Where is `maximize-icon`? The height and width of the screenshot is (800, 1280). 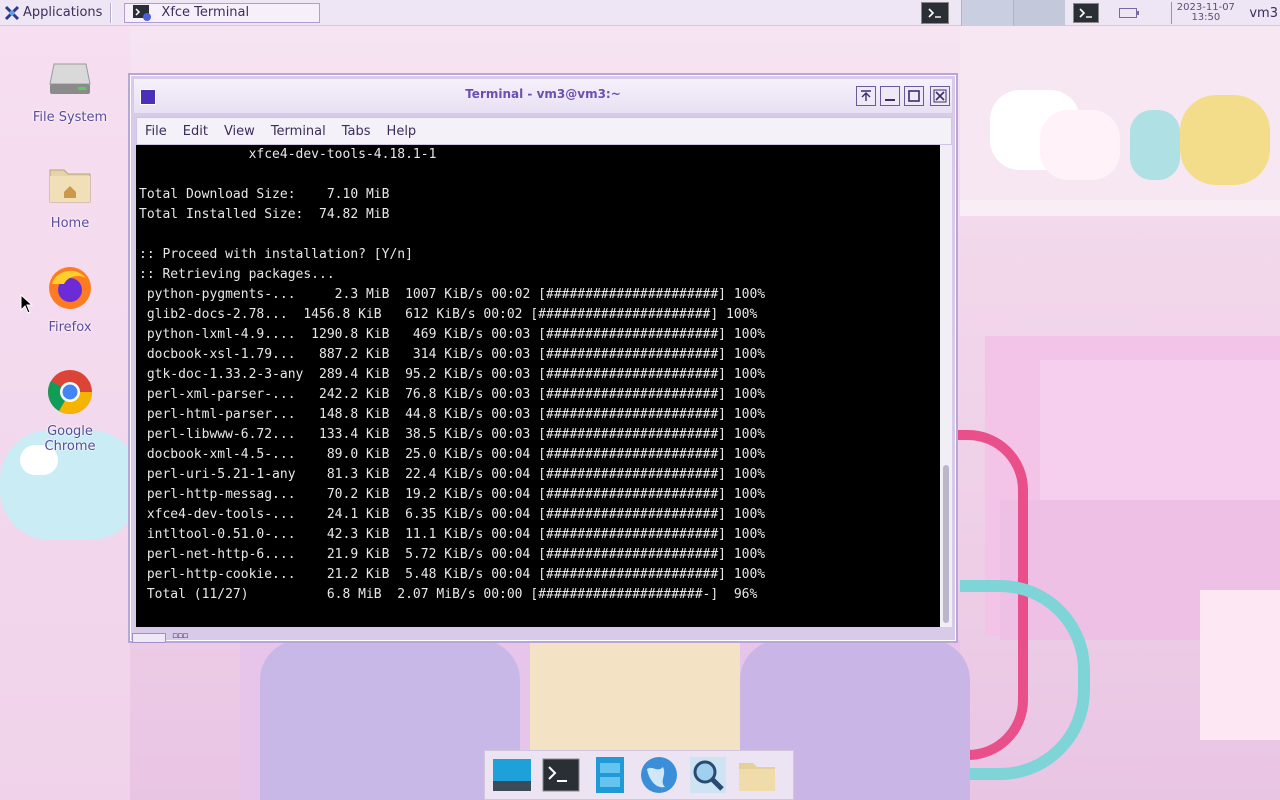 maximize-icon is located at coordinates (914, 96).